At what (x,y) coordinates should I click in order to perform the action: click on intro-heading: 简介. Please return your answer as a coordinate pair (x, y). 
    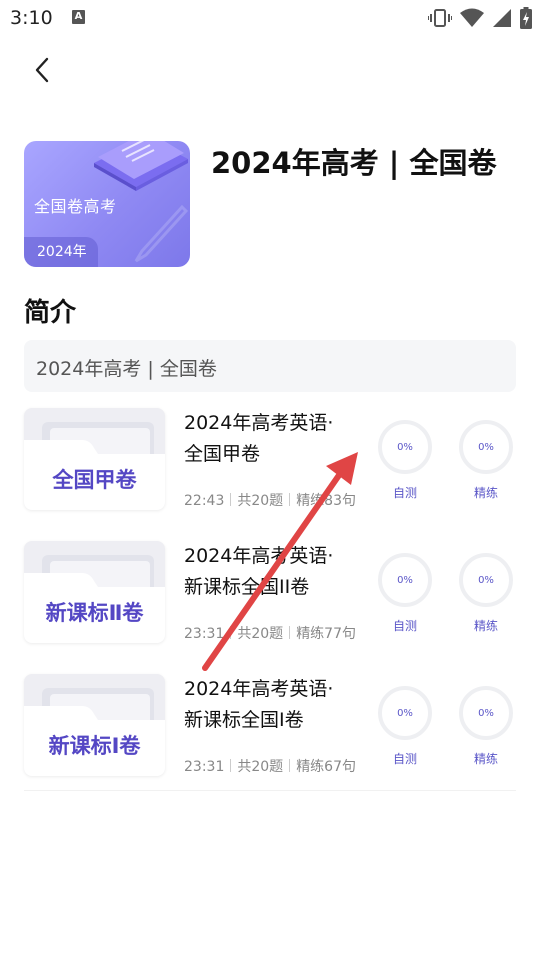
    Looking at the image, I should click on (50, 313).